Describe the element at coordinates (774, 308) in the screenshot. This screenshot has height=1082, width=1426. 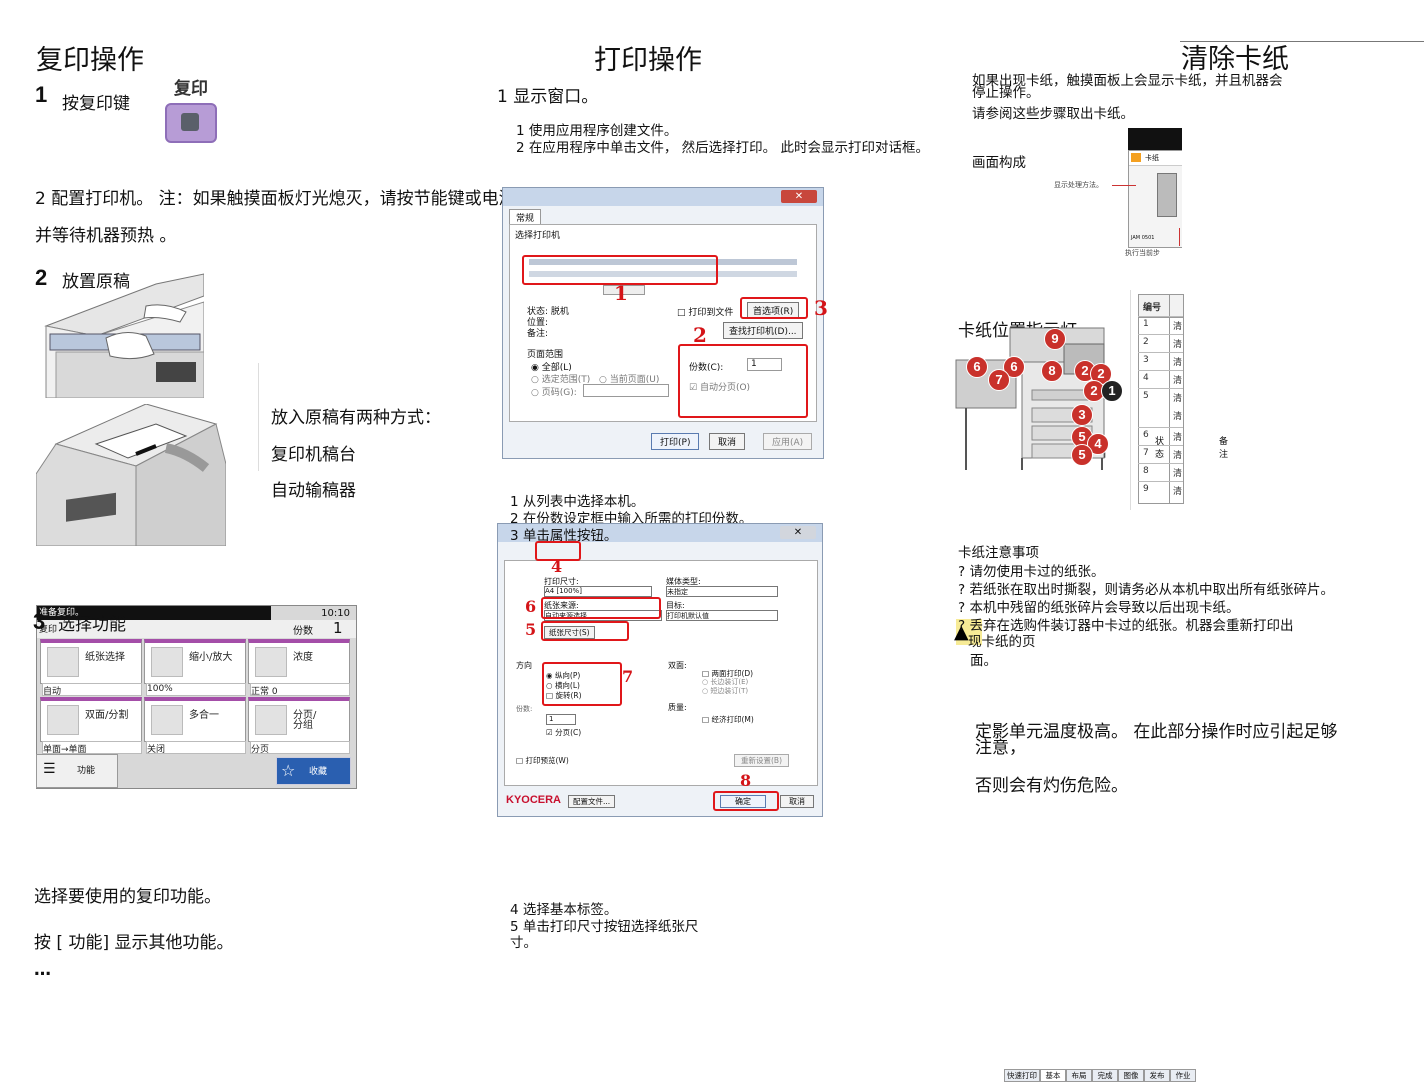
I see `highlight-preferences` at that location.